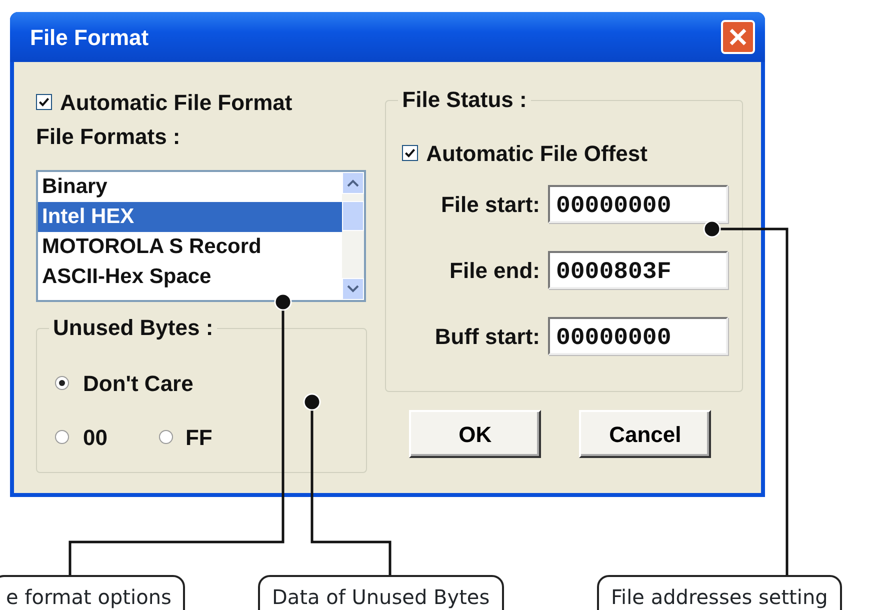 The width and height of the screenshot is (889, 610). What do you see at coordinates (475, 434) in the screenshot?
I see `ok-button: OK` at bounding box center [475, 434].